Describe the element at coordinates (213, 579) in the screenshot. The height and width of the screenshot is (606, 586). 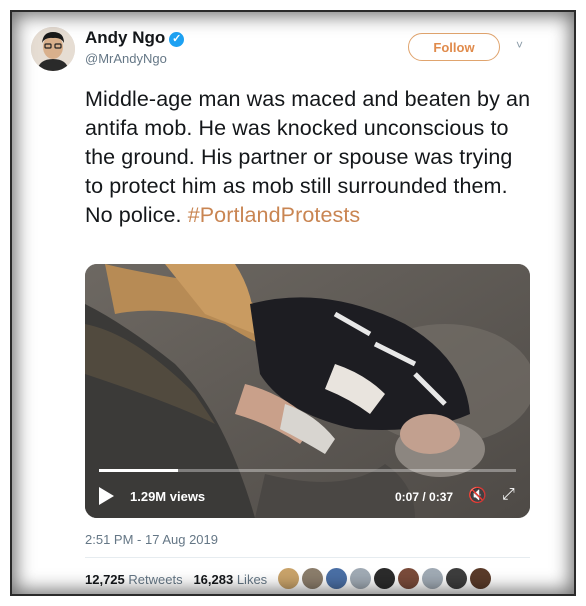
I see `likes-count: 16,283` at that location.